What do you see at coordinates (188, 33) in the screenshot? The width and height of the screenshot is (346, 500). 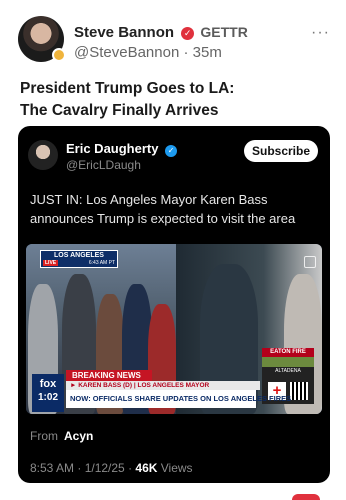 I see `verified-badge-icon: ✓` at bounding box center [188, 33].